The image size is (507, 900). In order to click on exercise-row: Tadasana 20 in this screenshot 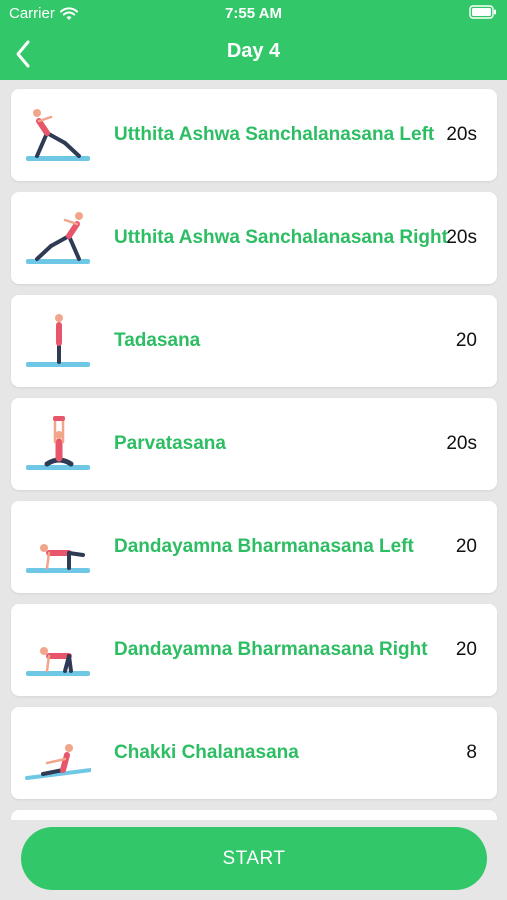, I will do `click(254, 341)`.